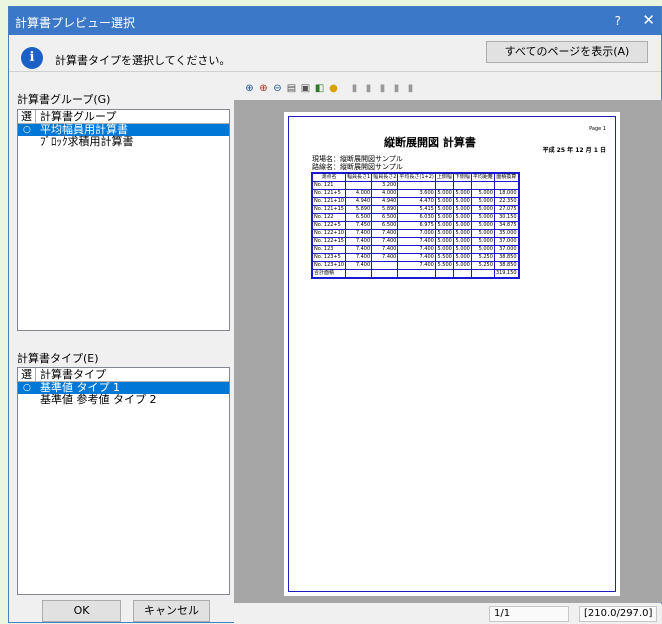  I want to click on sheet-cell: No. 121+15, so click(328, 209).